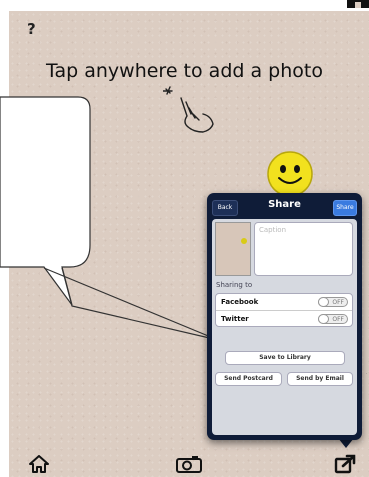  I want to click on share-button: Share, so click(345, 208).